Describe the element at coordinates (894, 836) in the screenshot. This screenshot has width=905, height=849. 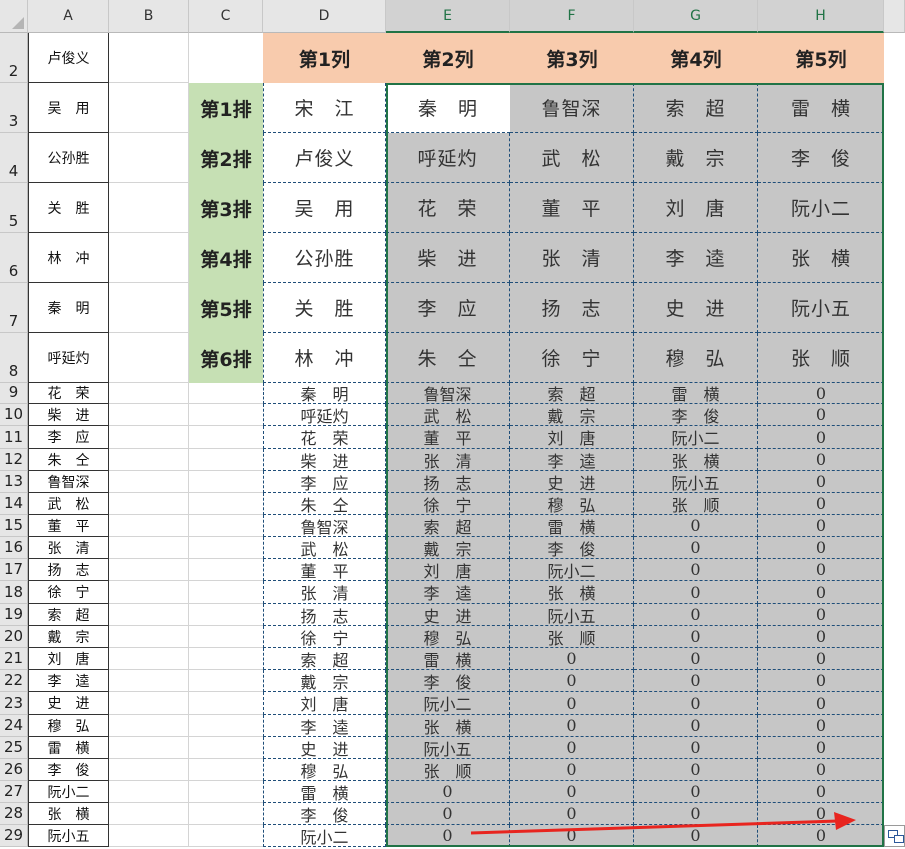
I see `quick-analysis-icon` at that location.